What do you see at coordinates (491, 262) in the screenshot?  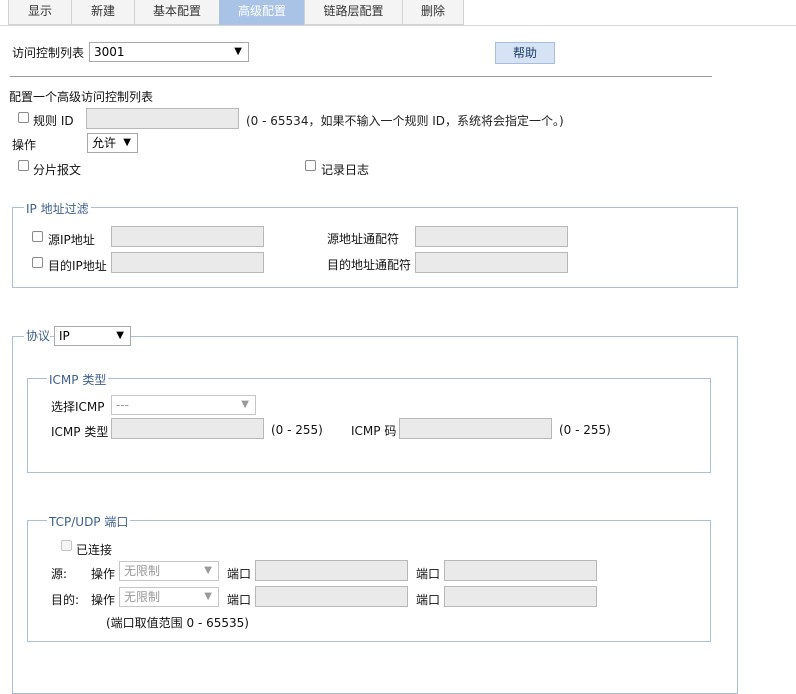 I see `dst-wildcard-input` at bounding box center [491, 262].